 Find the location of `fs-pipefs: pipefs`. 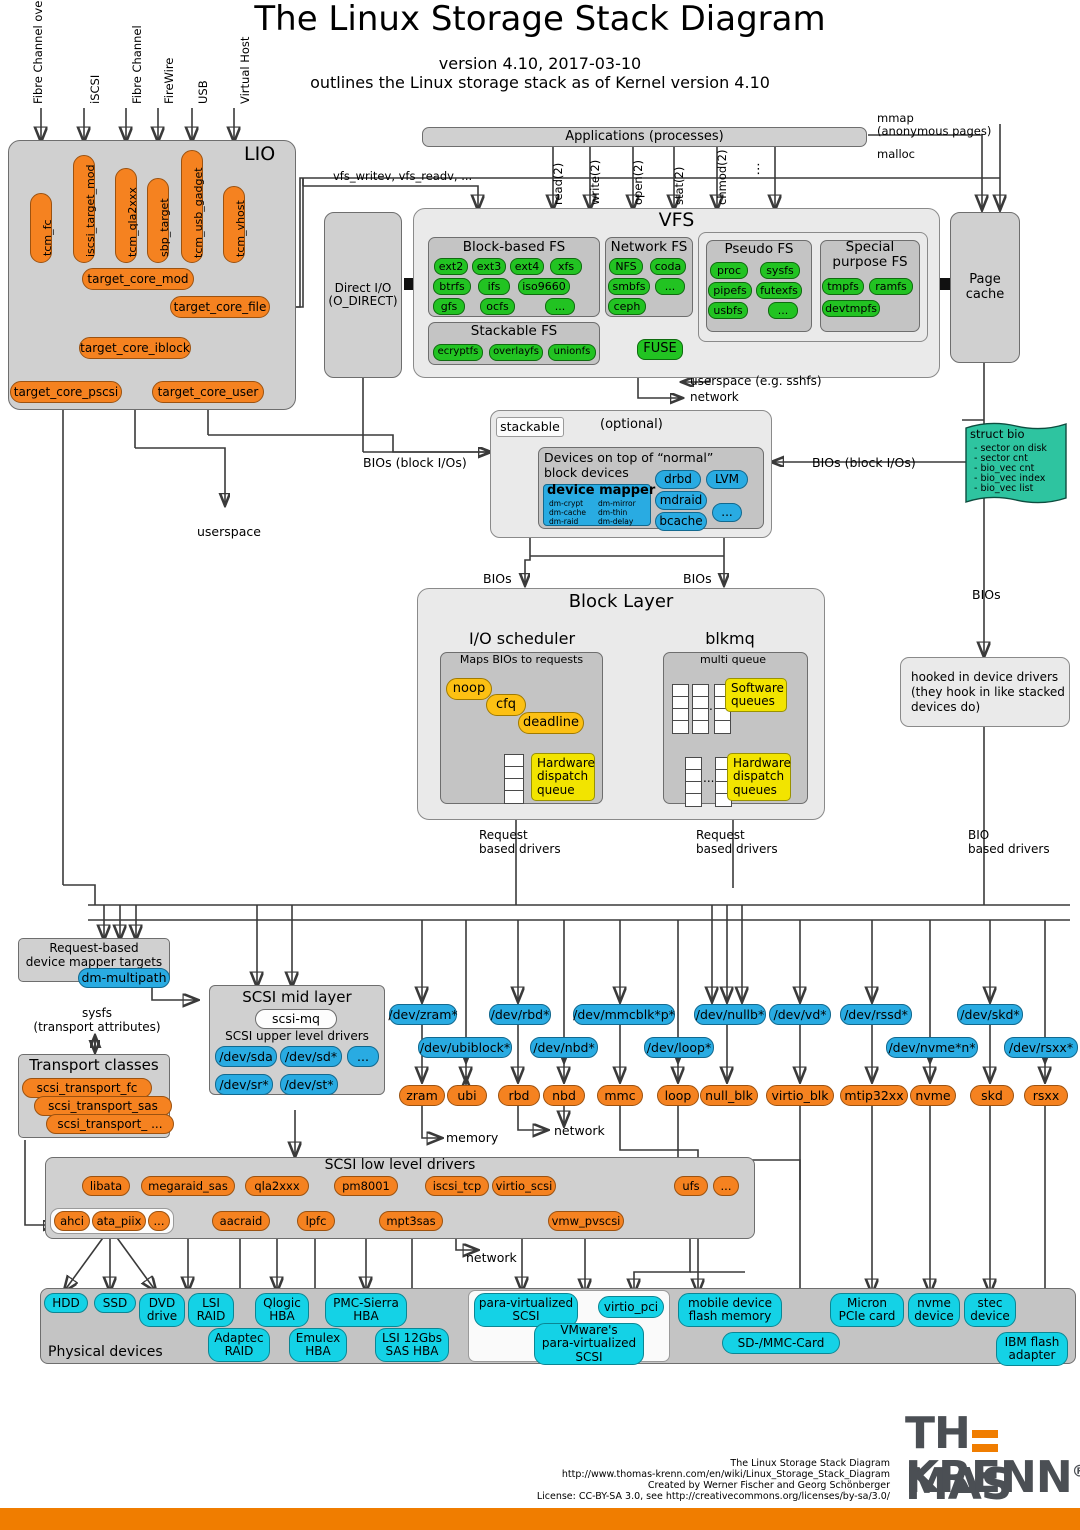

fs-pipefs: pipefs is located at coordinates (730, 290).